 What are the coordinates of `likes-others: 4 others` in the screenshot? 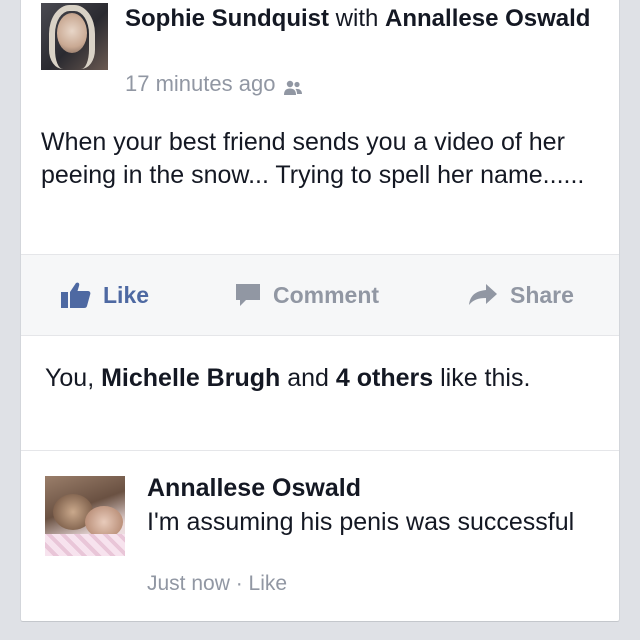 It's located at (384, 378).